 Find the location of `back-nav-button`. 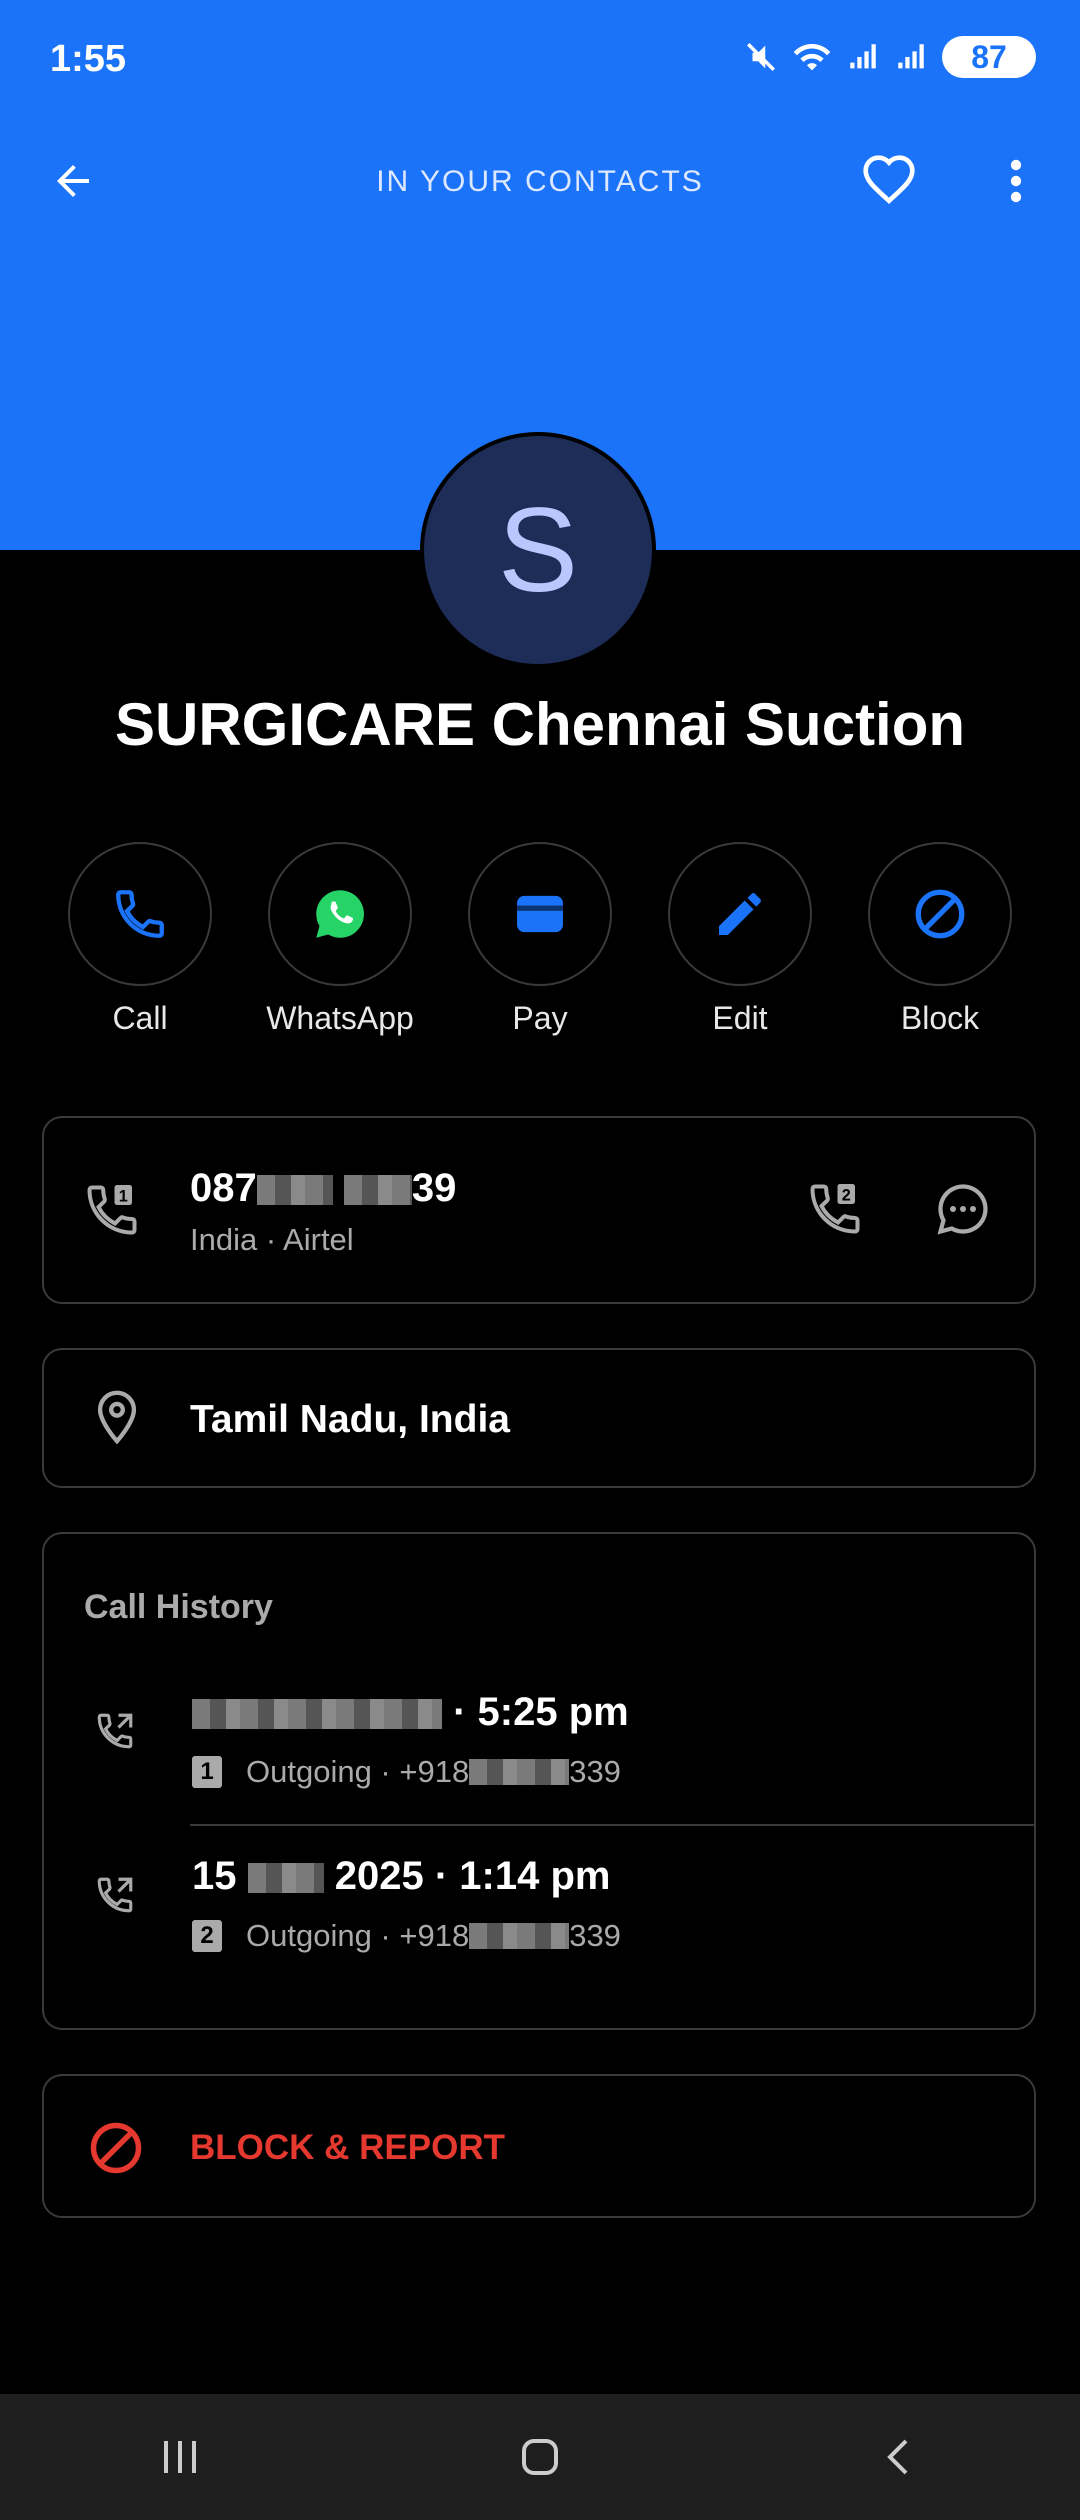

back-nav-button is located at coordinates (900, 2457).